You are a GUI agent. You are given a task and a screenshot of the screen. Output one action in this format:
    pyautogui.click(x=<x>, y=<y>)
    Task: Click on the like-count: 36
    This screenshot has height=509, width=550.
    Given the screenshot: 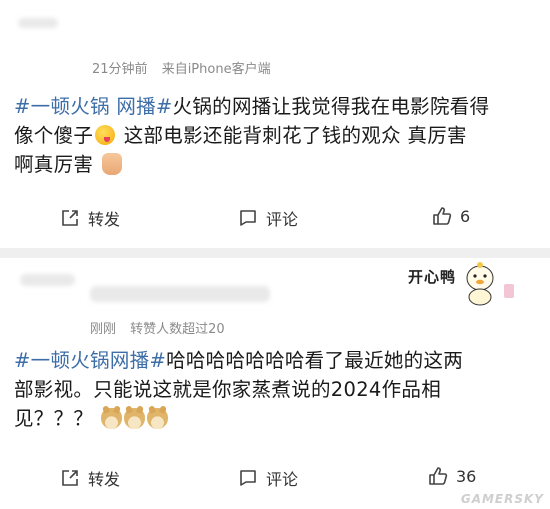 What is the action you would take?
    pyautogui.click(x=466, y=476)
    